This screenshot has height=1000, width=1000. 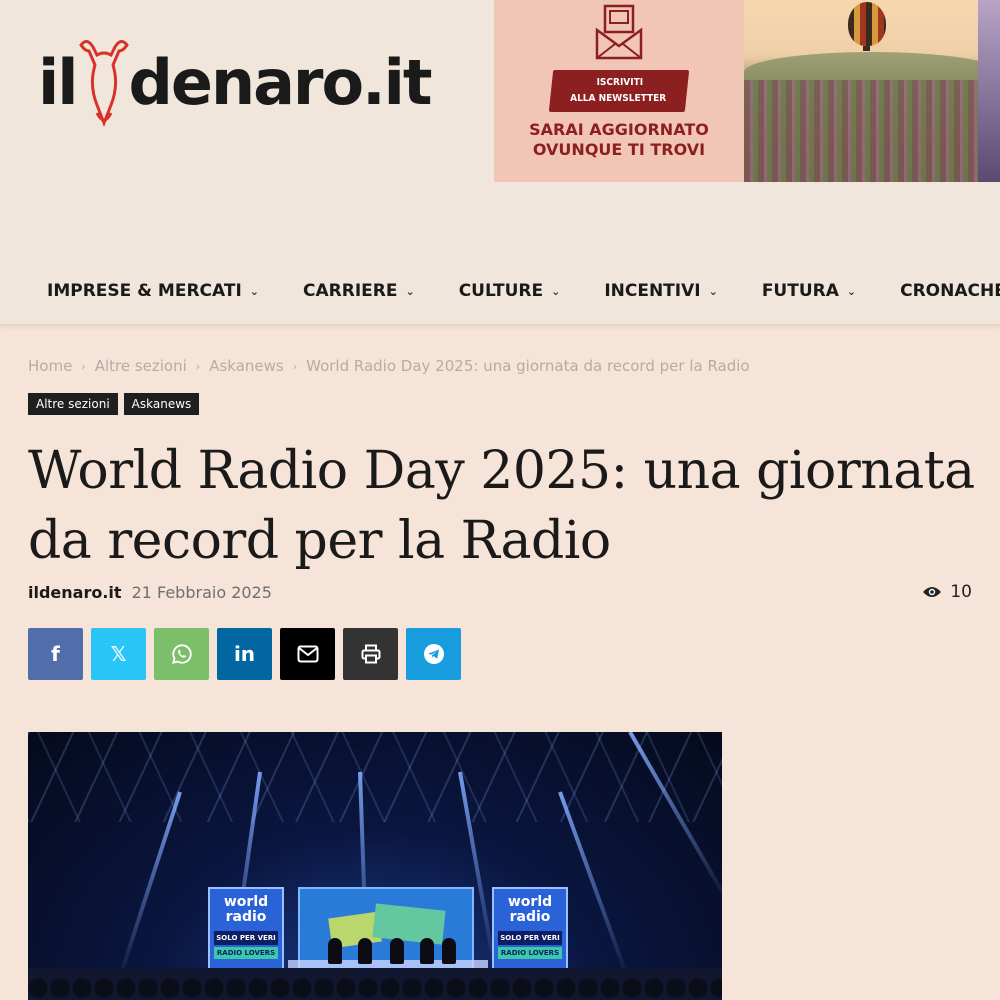 What do you see at coordinates (144, 291) in the screenshot?
I see `nav-item-label: IMPRESE & MERCATI` at bounding box center [144, 291].